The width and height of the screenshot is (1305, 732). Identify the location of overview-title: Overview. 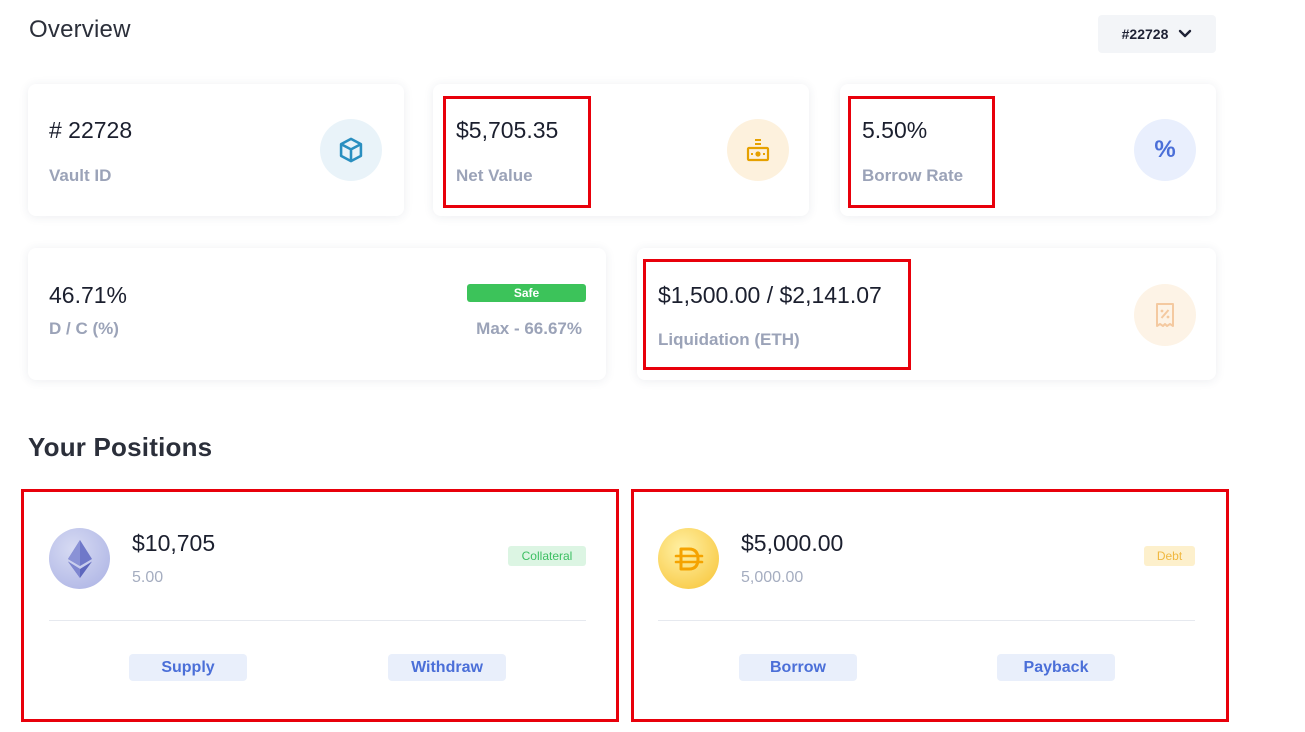
(80, 29).